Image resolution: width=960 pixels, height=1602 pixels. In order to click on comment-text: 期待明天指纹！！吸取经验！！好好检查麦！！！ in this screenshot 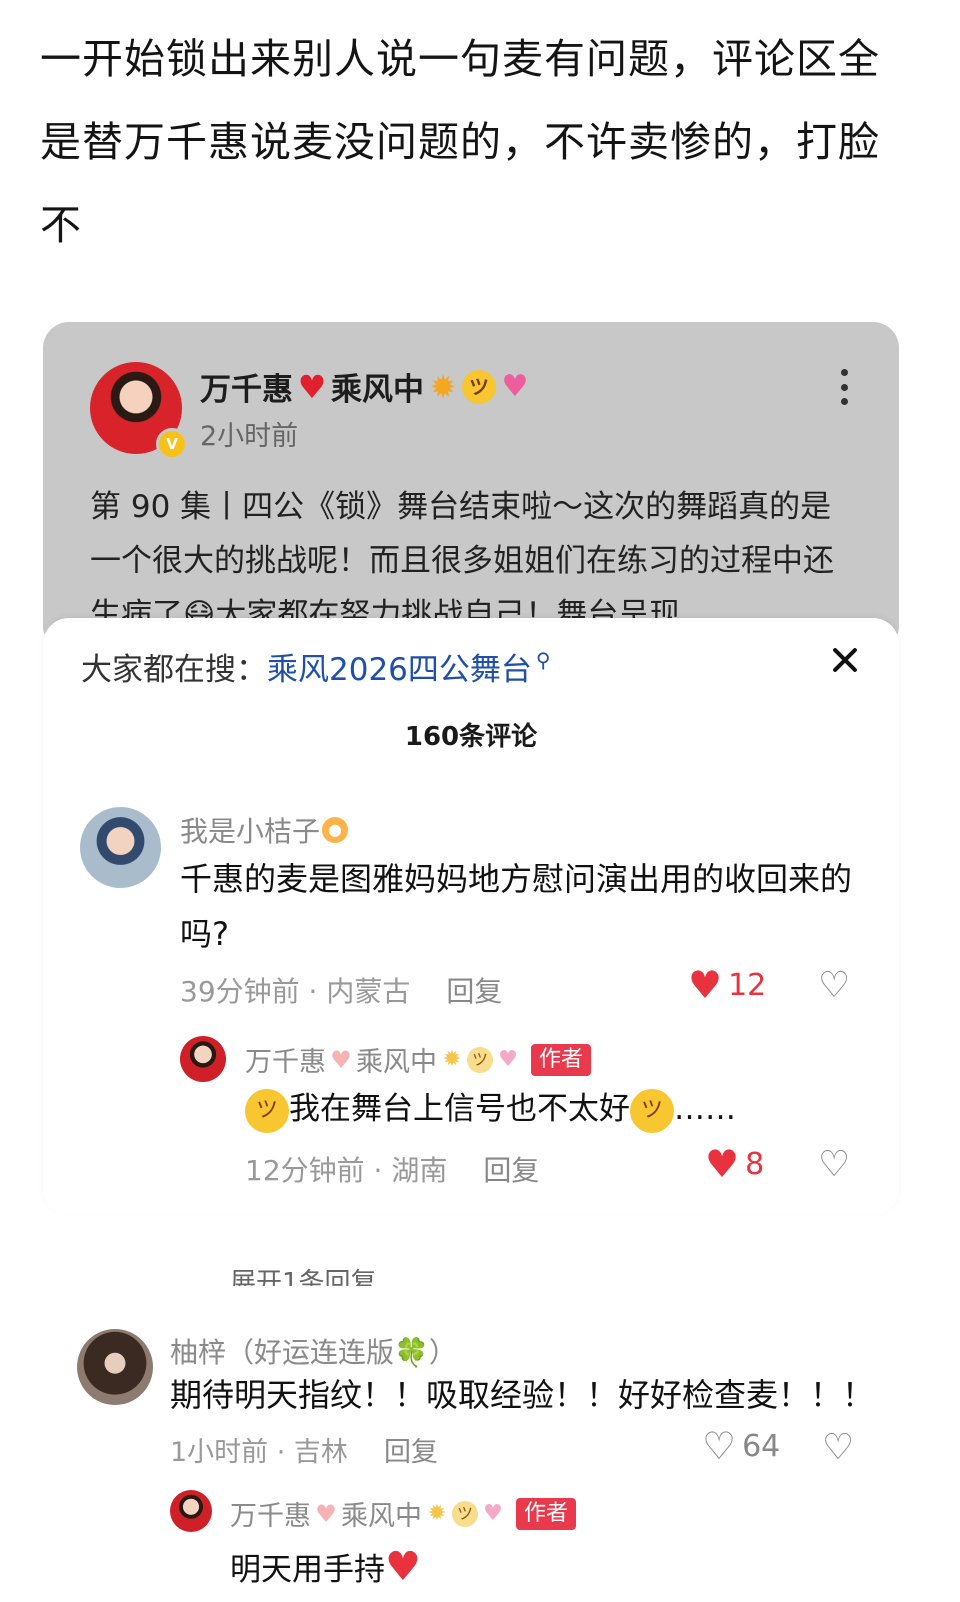, I will do `click(522, 1395)`.